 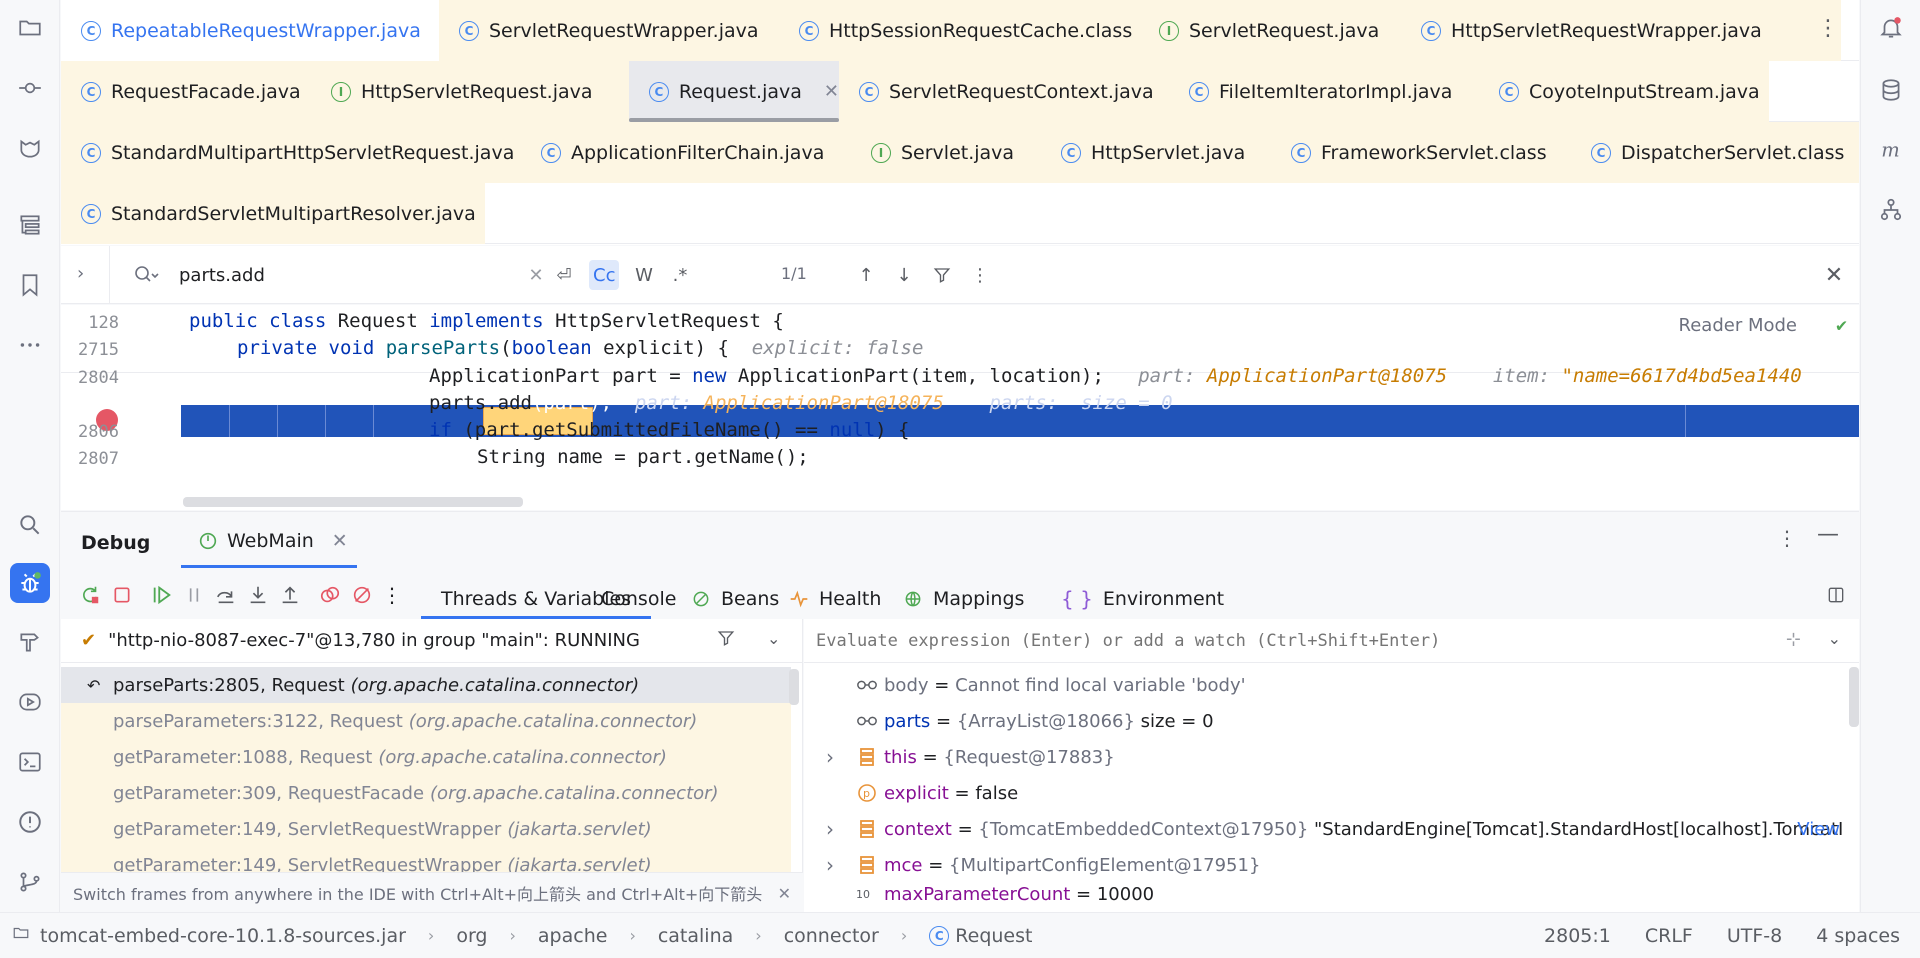 What do you see at coordinates (726, 640) in the screenshot?
I see `filter-threads-icon` at bounding box center [726, 640].